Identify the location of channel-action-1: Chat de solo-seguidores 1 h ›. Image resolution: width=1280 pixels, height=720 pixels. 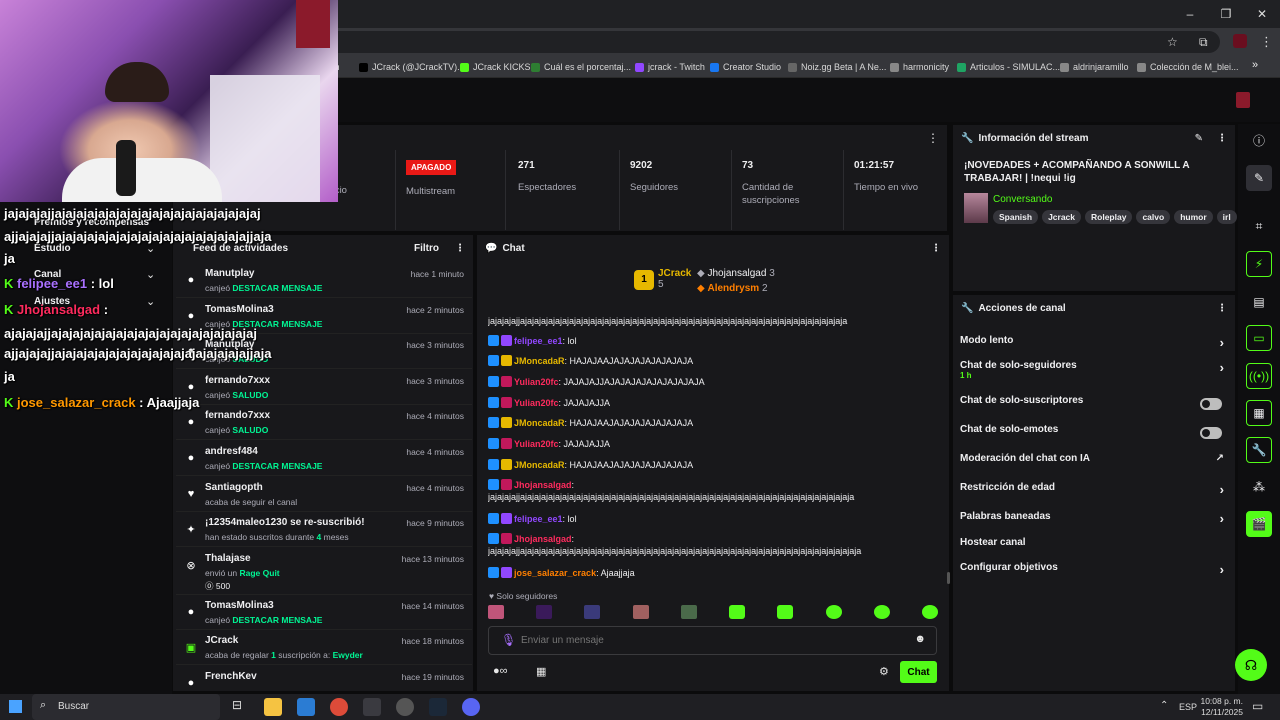
(1094, 371).